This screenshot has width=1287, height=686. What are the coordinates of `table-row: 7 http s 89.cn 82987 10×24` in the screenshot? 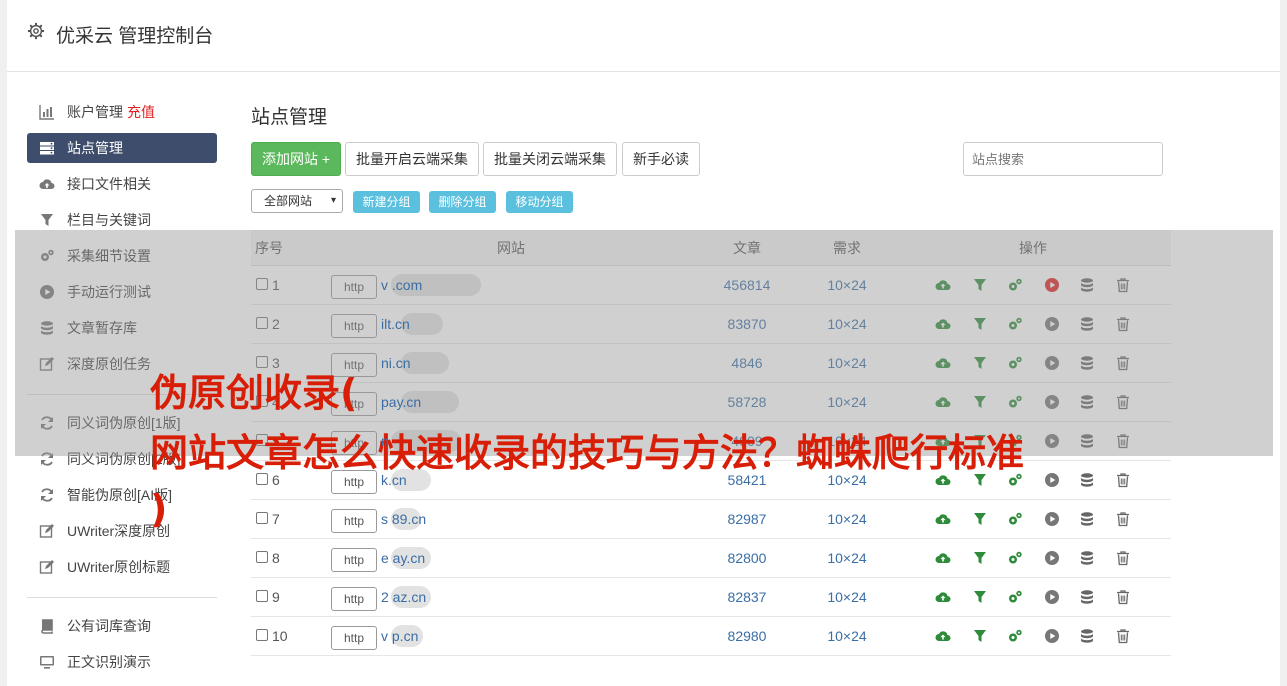 It's located at (711, 519).